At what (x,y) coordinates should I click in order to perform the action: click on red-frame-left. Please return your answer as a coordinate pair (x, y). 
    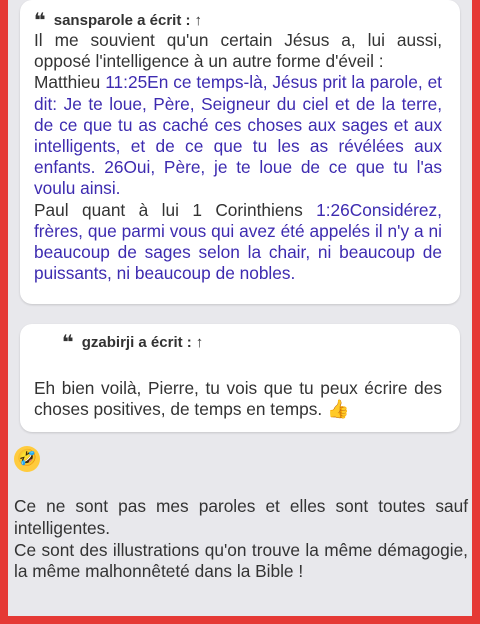
    Looking at the image, I should click on (4, 312).